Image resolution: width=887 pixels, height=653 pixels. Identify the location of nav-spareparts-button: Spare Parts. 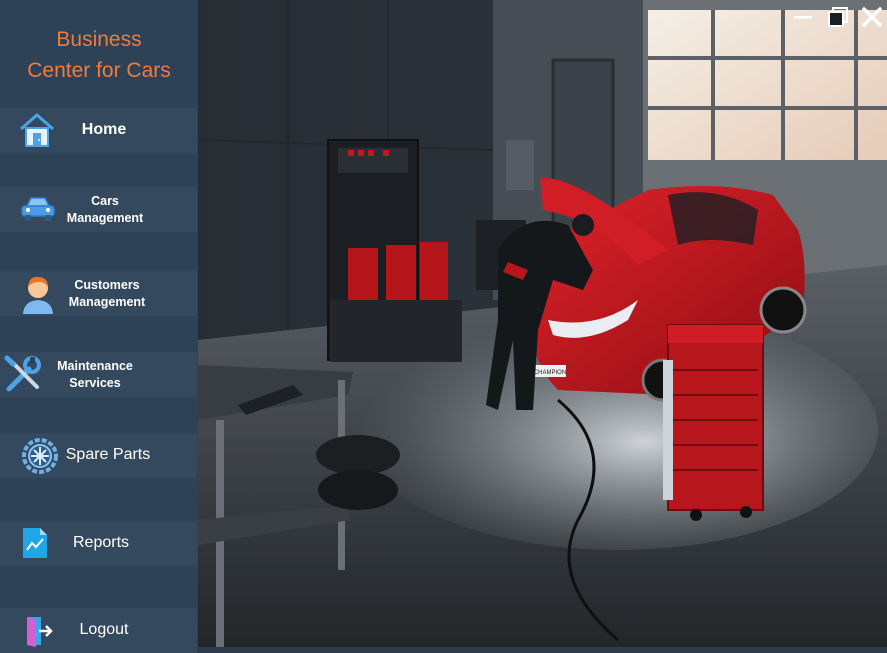
(98, 455).